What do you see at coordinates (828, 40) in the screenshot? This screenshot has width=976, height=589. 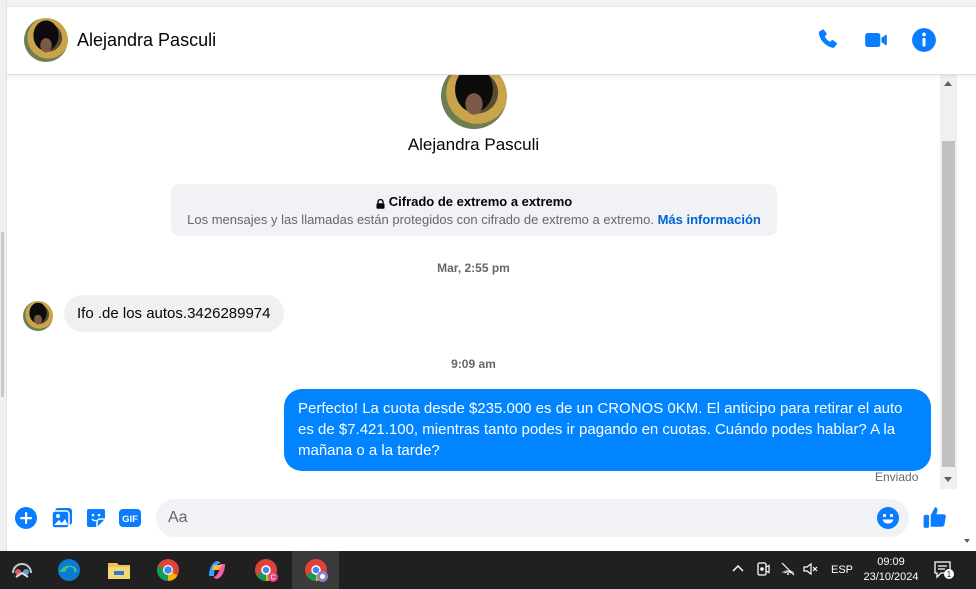 I see `phone-call-icon` at bounding box center [828, 40].